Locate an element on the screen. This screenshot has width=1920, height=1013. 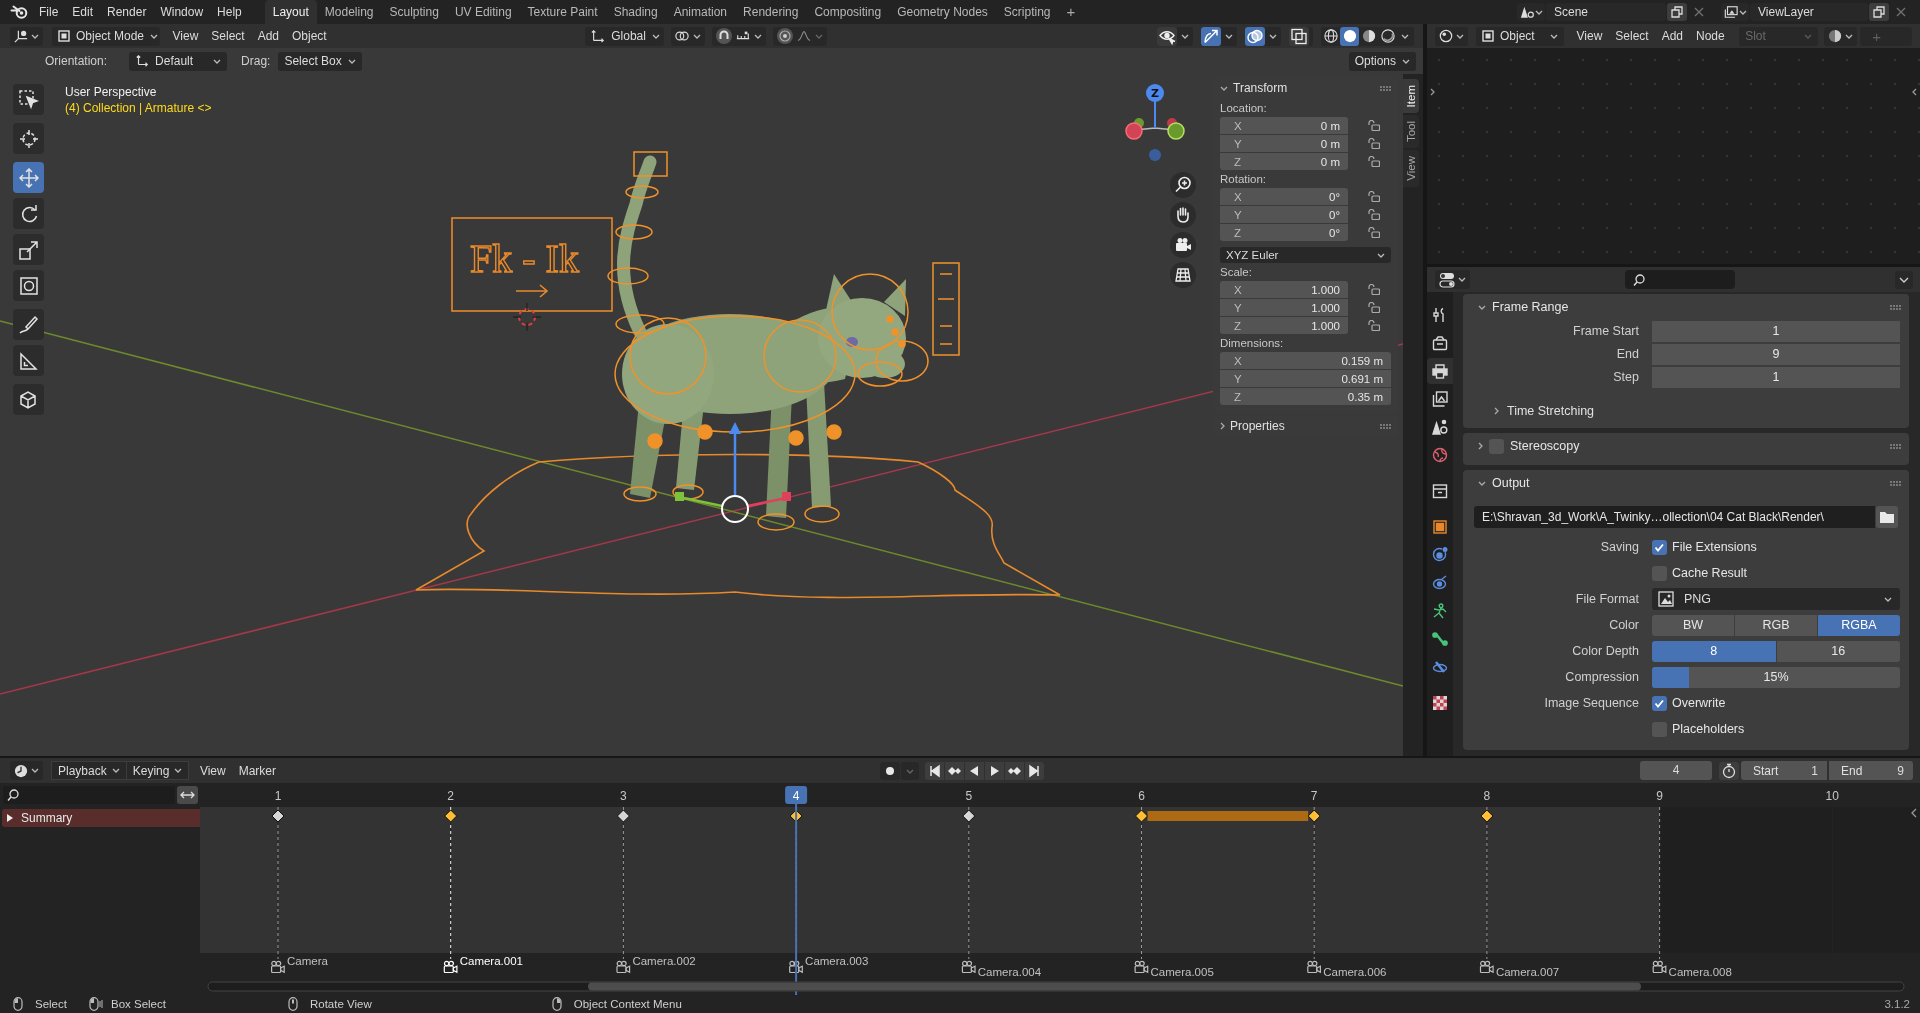
field-label: Start is located at coordinates (1766, 770).